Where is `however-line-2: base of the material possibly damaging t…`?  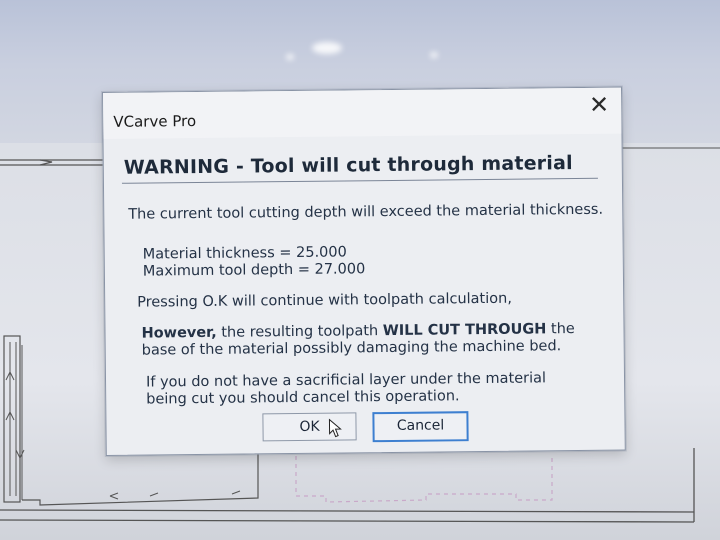 however-line-2: base of the material possibly damaging t… is located at coordinates (351, 348).